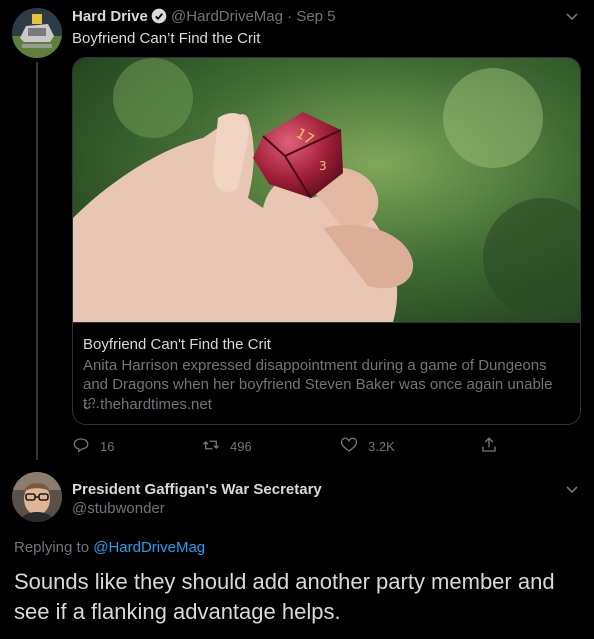 Image resolution: width=594 pixels, height=639 pixels. I want to click on reply-author-name: President Gaffigan's War Secretary, so click(197, 489).